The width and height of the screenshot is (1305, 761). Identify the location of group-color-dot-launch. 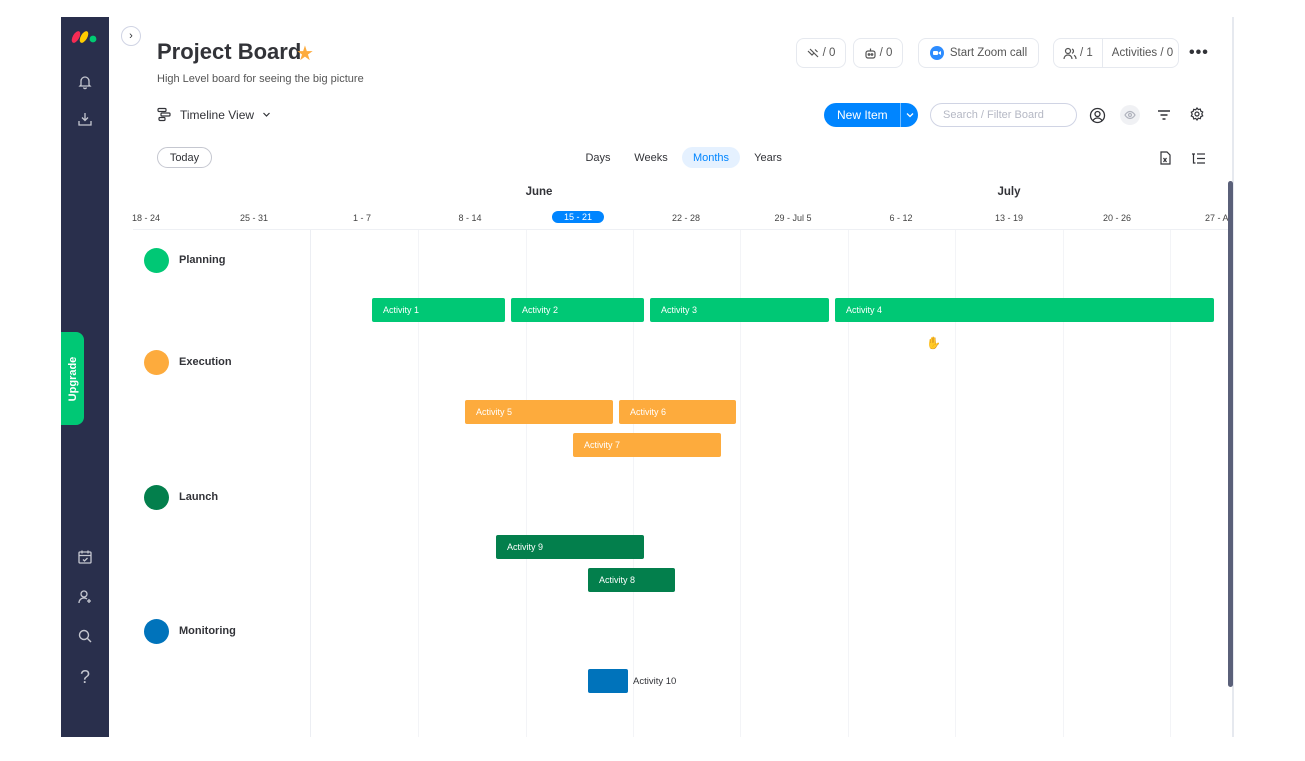
(156, 497).